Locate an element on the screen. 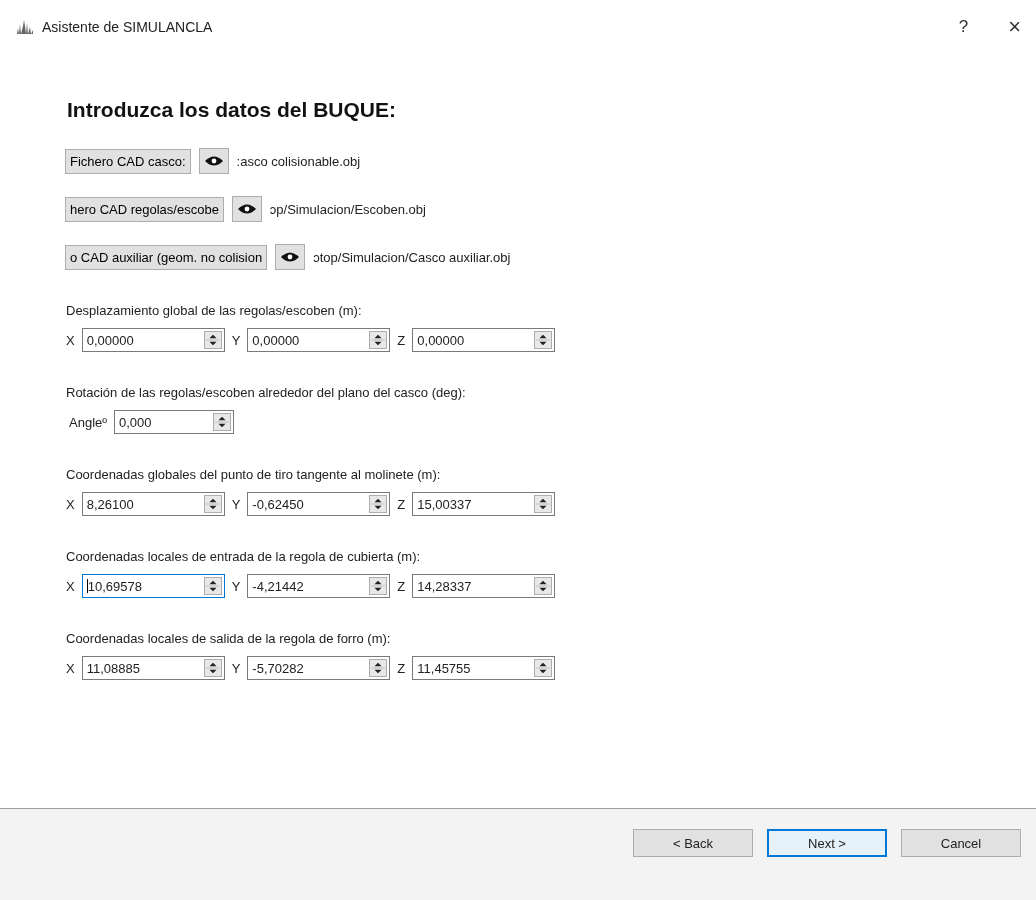 The height and width of the screenshot is (900, 1036). spin-box: 0,000 is located at coordinates (174, 422).